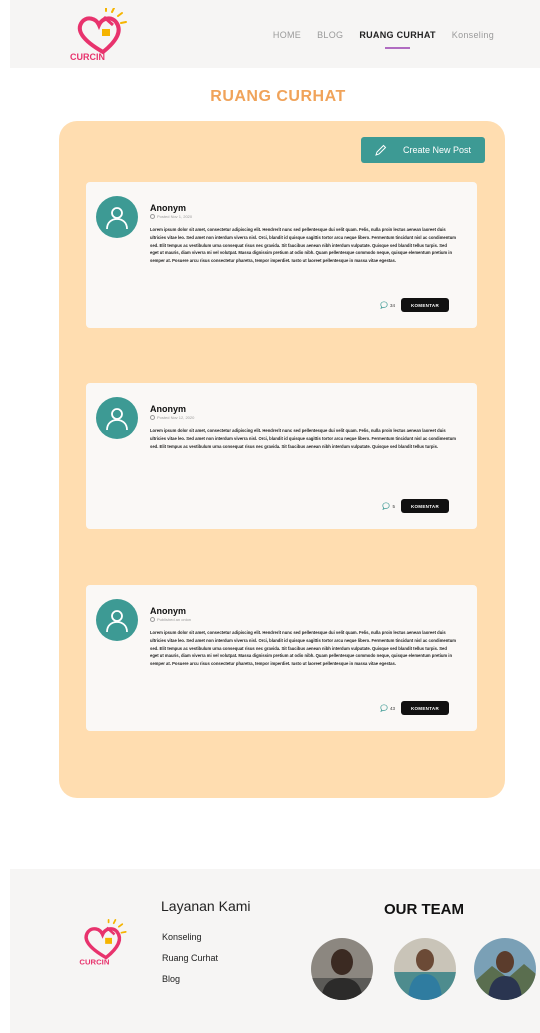 This screenshot has height=1033, width=540. What do you see at coordinates (381, 150) in the screenshot?
I see `pencil-icon` at bounding box center [381, 150].